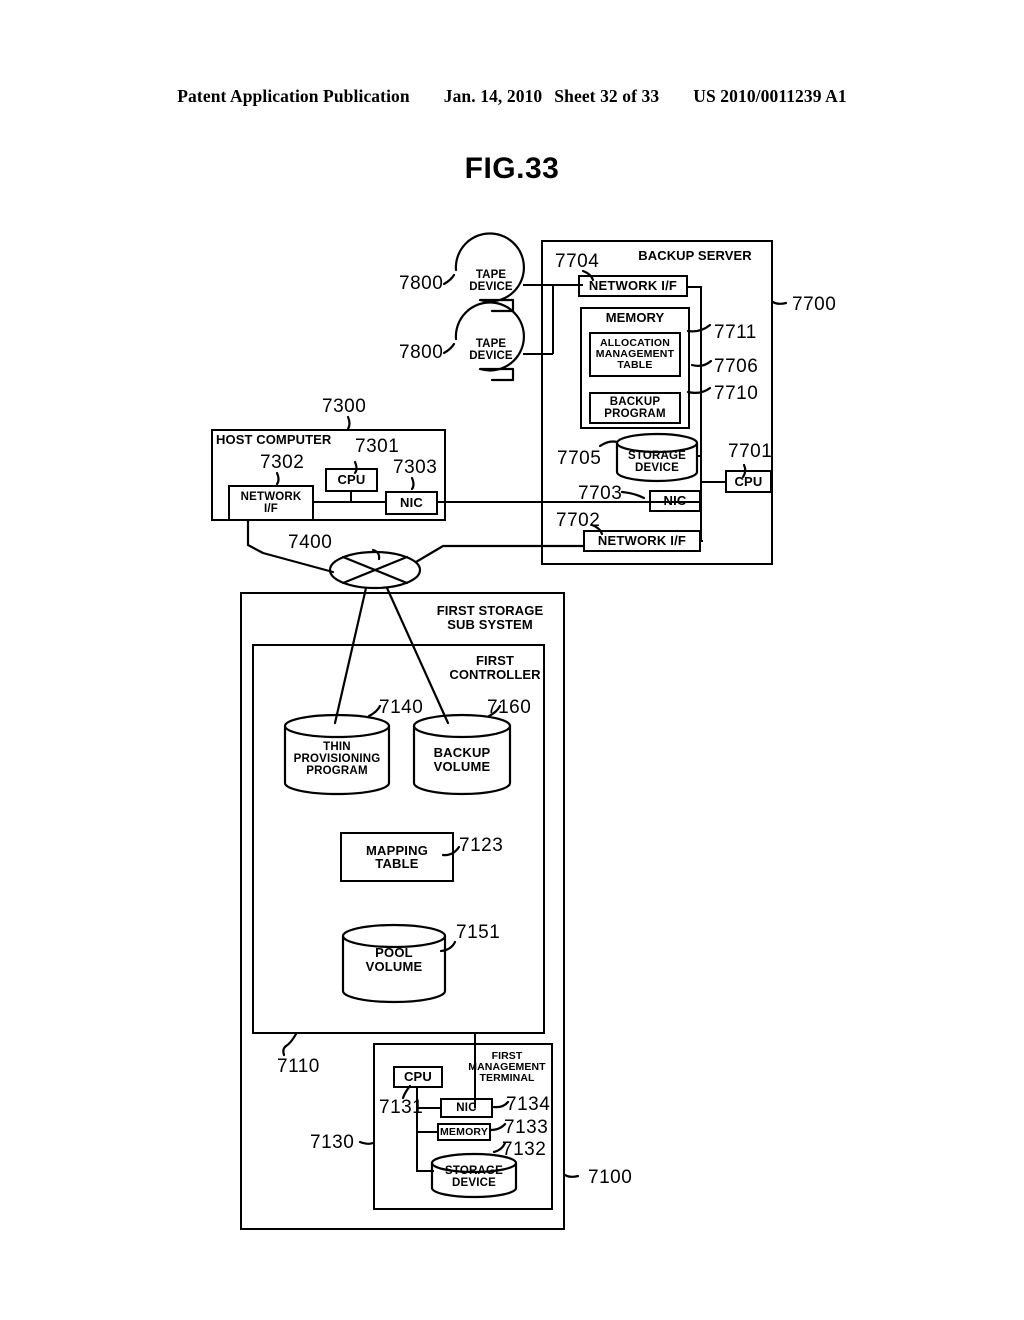 The image size is (1024, 1320). Describe the element at coordinates (610, 1177) in the screenshot. I see `ref-7100: 7100` at that location.